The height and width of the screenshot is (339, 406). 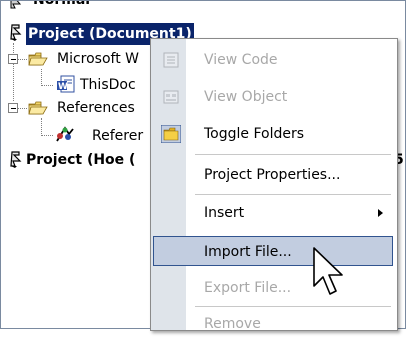 I want to click on folder-icon, so click(x=171, y=134).